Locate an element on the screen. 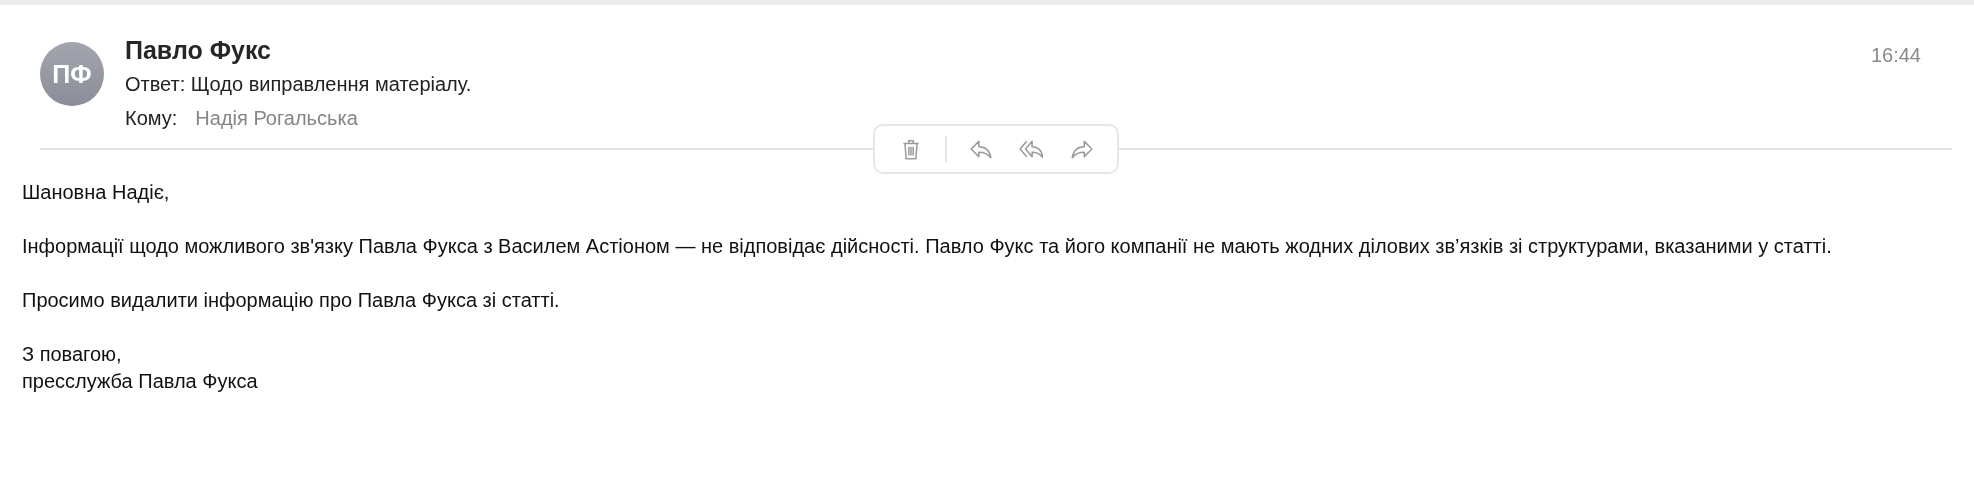 The height and width of the screenshot is (486, 1974). avatar: ПФ is located at coordinates (72, 74).